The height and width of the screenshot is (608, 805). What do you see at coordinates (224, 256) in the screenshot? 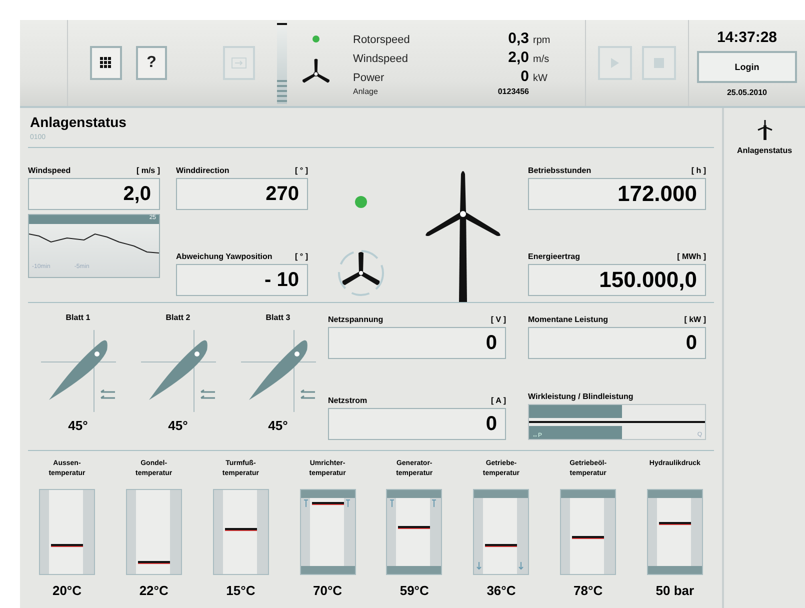
I see `field-label: Abweichung Yawposition` at bounding box center [224, 256].